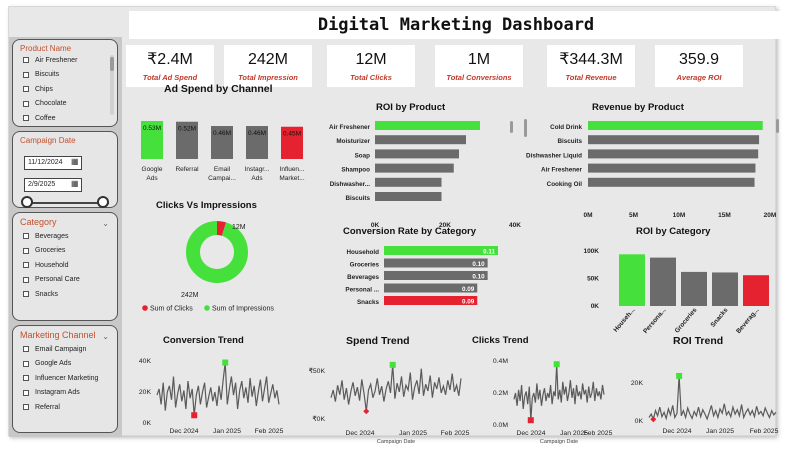 This screenshot has width=798, height=459. What do you see at coordinates (478, 264) in the screenshot?
I see `conversion-category-data-label: 0.10` at bounding box center [478, 264].